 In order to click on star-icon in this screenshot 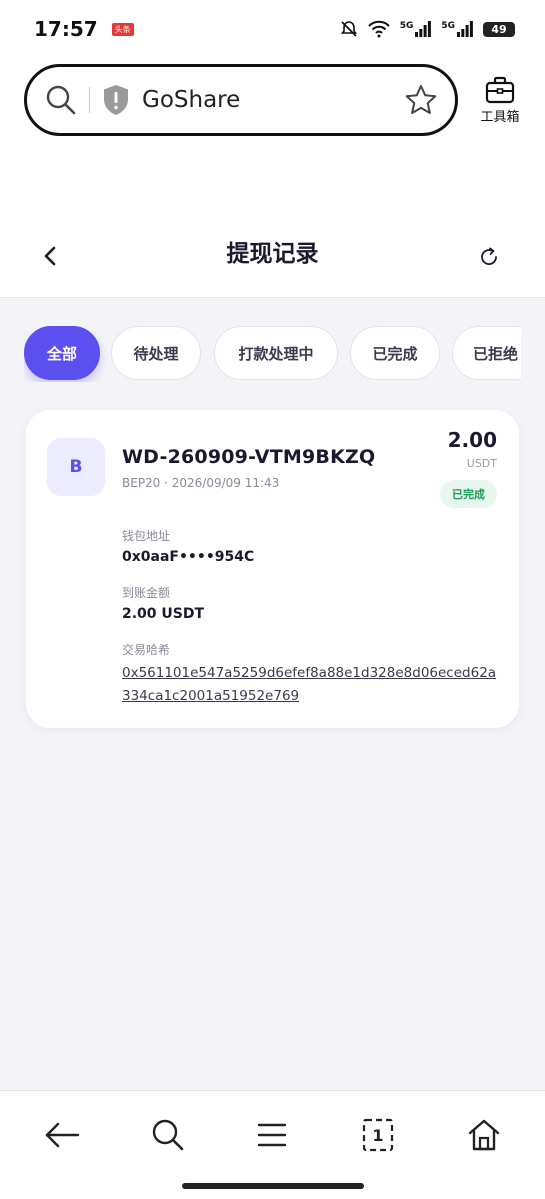, I will do `click(421, 100)`.